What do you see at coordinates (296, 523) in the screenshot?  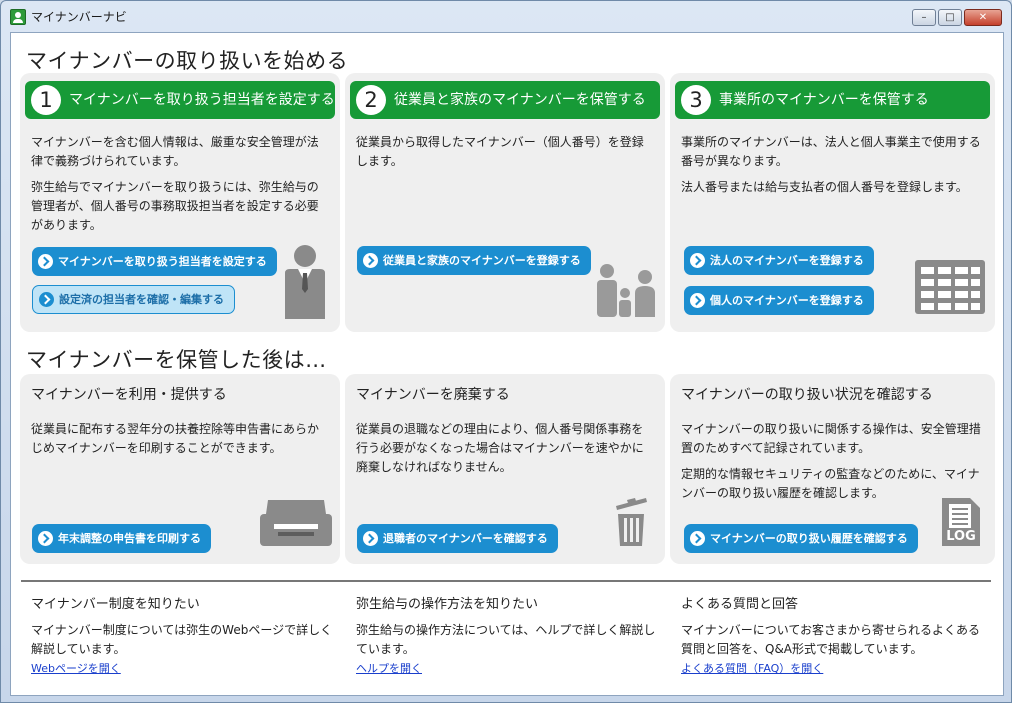 I see `printer-icon` at bounding box center [296, 523].